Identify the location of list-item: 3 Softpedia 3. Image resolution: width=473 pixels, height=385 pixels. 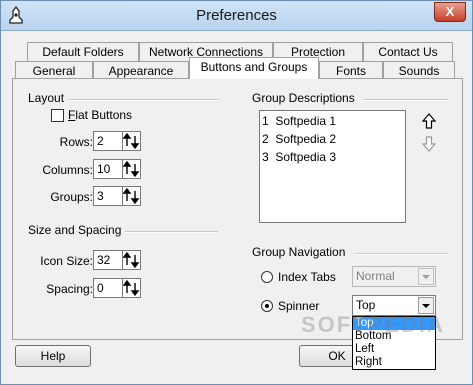
(299, 157).